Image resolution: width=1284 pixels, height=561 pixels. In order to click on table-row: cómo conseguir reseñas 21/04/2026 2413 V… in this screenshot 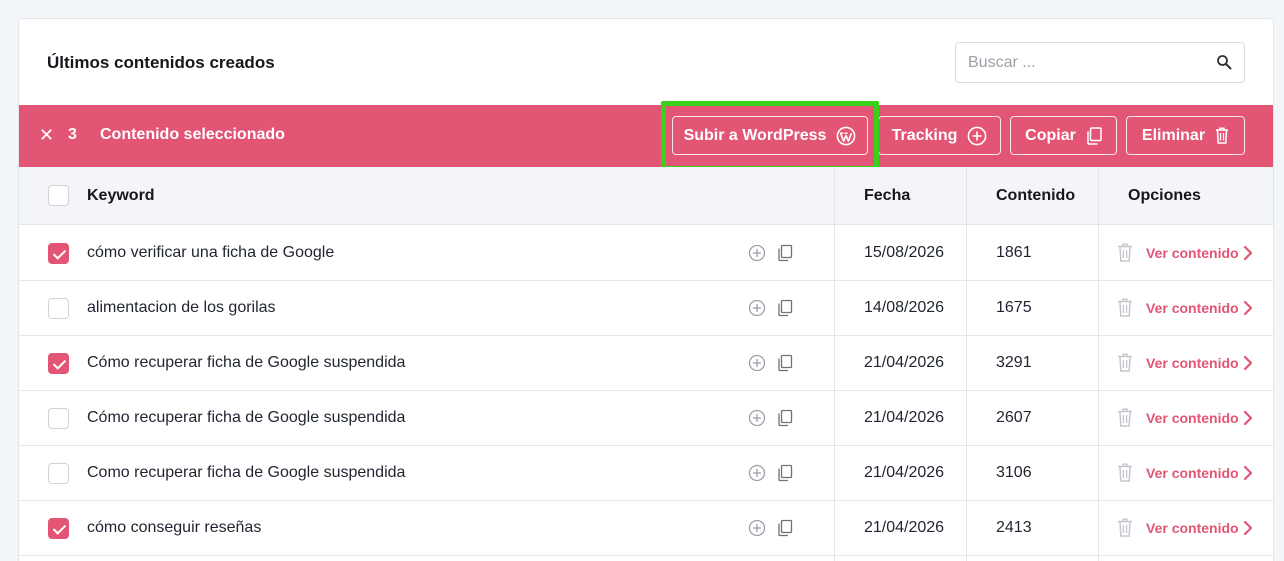, I will do `click(646, 528)`.